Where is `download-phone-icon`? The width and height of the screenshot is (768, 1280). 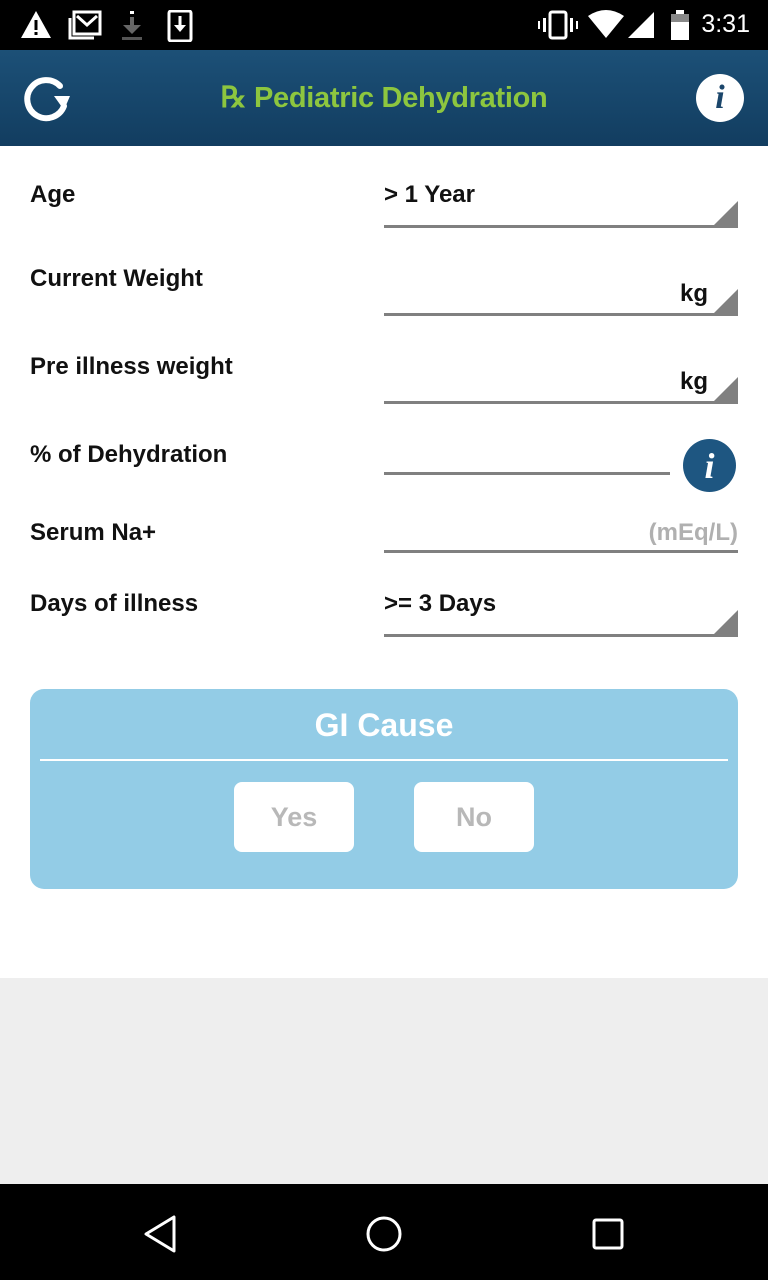 download-phone-icon is located at coordinates (180, 26).